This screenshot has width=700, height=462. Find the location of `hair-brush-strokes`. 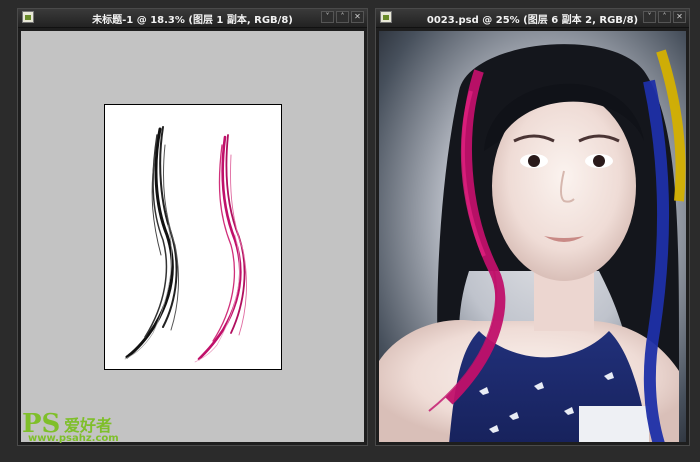

hair-brush-strokes is located at coordinates (185, 244).